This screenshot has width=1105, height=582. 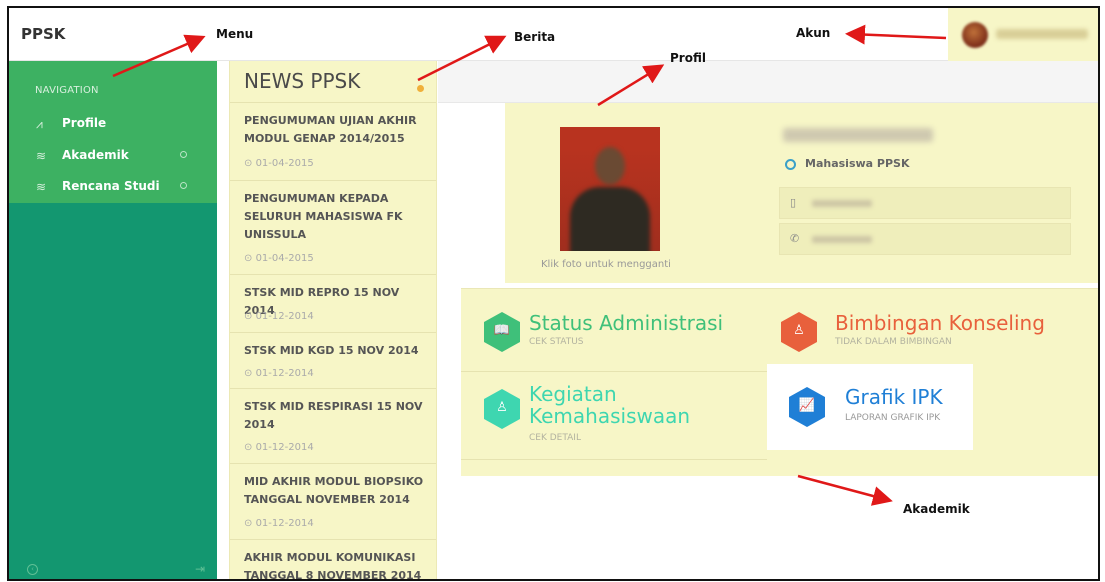 What do you see at coordinates (629, 405) in the screenshot?
I see `card-title: Kegiatan Kemahasiswaan` at bounding box center [629, 405].